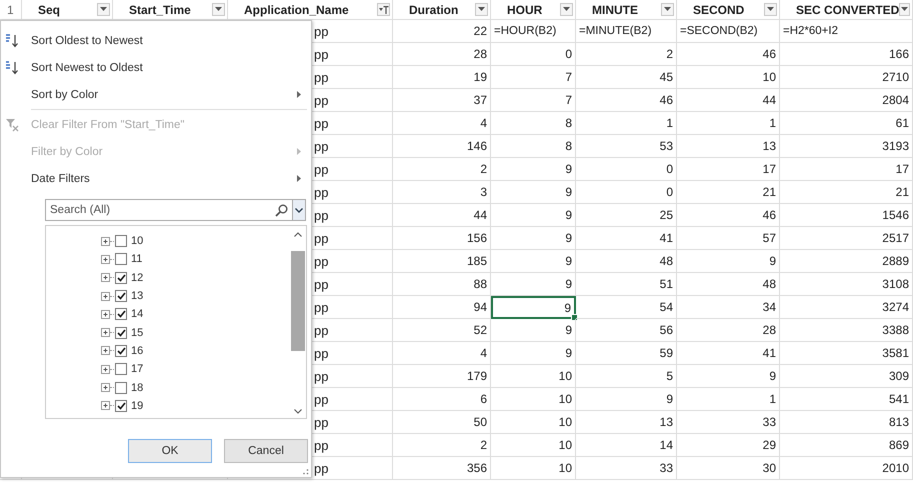 The height and width of the screenshot is (483, 913). What do you see at coordinates (626, 330) in the screenshot?
I see `table-cell: 56` at bounding box center [626, 330].